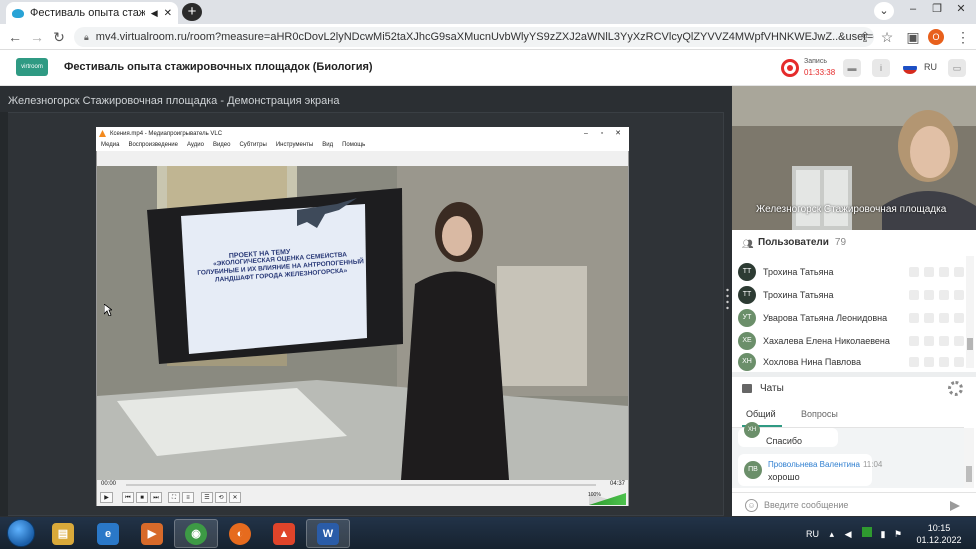 The image size is (976, 549). What do you see at coordinates (851, 340) in the screenshot?
I see `user-row: ХЕ Хахалева Елена Николаевена` at bounding box center [851, 340].